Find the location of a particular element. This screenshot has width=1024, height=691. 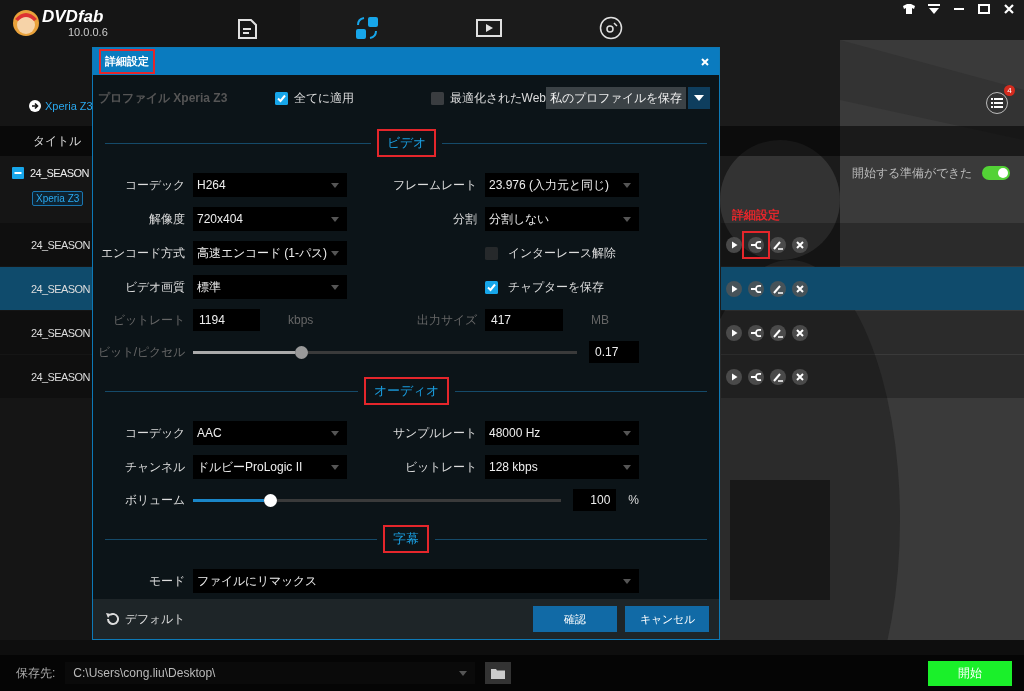

section-title: ビデオ is located at coordinates (406, 143).